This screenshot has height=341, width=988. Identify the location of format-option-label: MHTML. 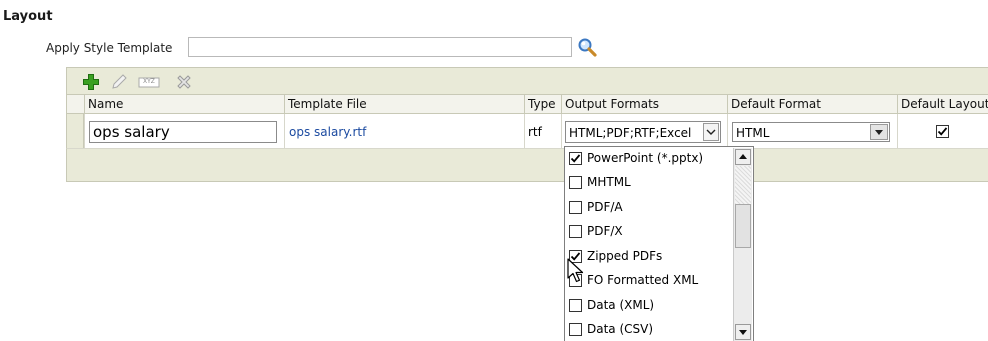
(609, 182).